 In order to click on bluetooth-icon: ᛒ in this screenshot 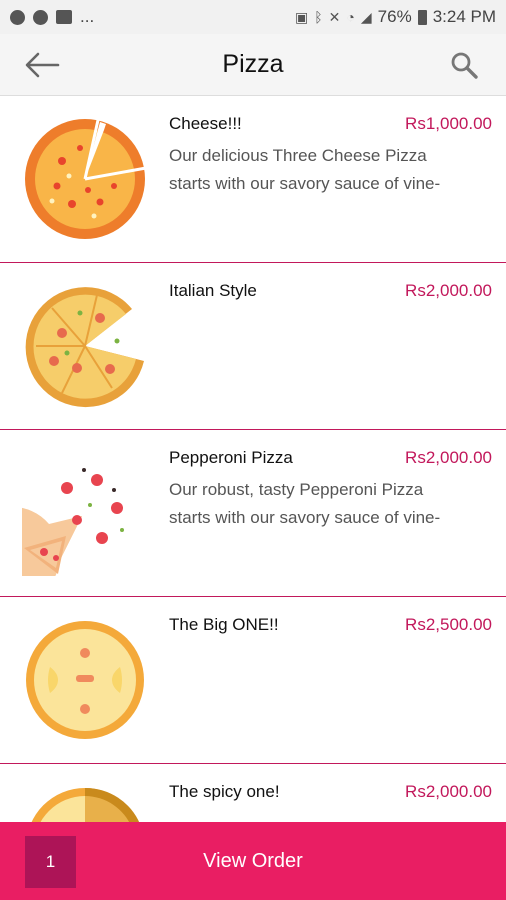, I will do `click(318, 17)`.